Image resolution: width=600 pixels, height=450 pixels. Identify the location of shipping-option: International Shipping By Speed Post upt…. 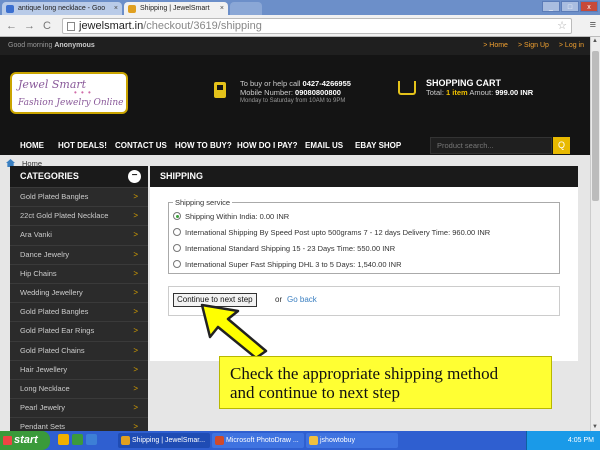
(331, 232).